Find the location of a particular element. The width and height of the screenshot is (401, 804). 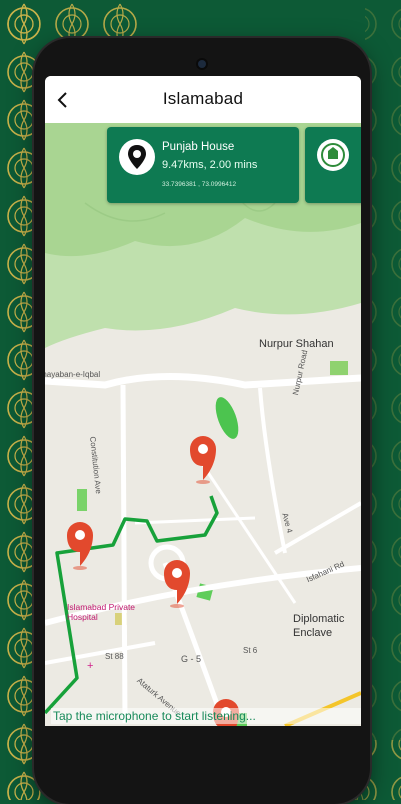

label-g5: G - 5 is located at coordinates (191, 659).